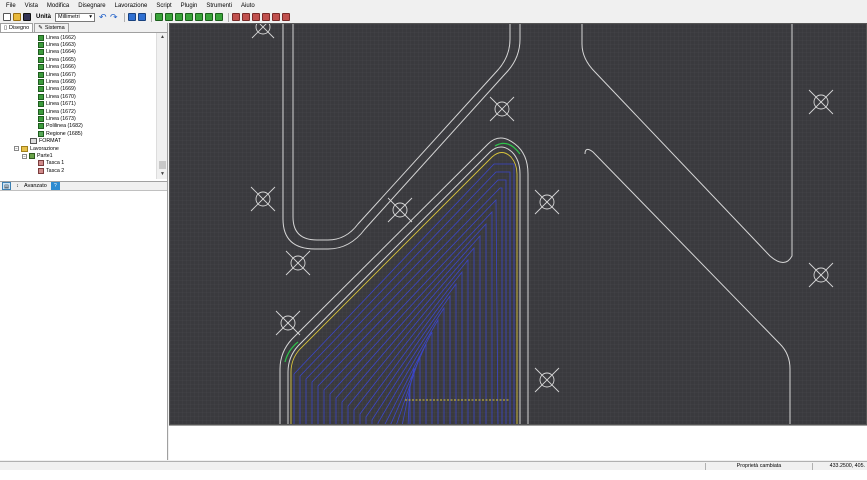  Describe the element at coordinates (159, 17) in the screenshot. I see `machining-tool-1-icon` at that location.